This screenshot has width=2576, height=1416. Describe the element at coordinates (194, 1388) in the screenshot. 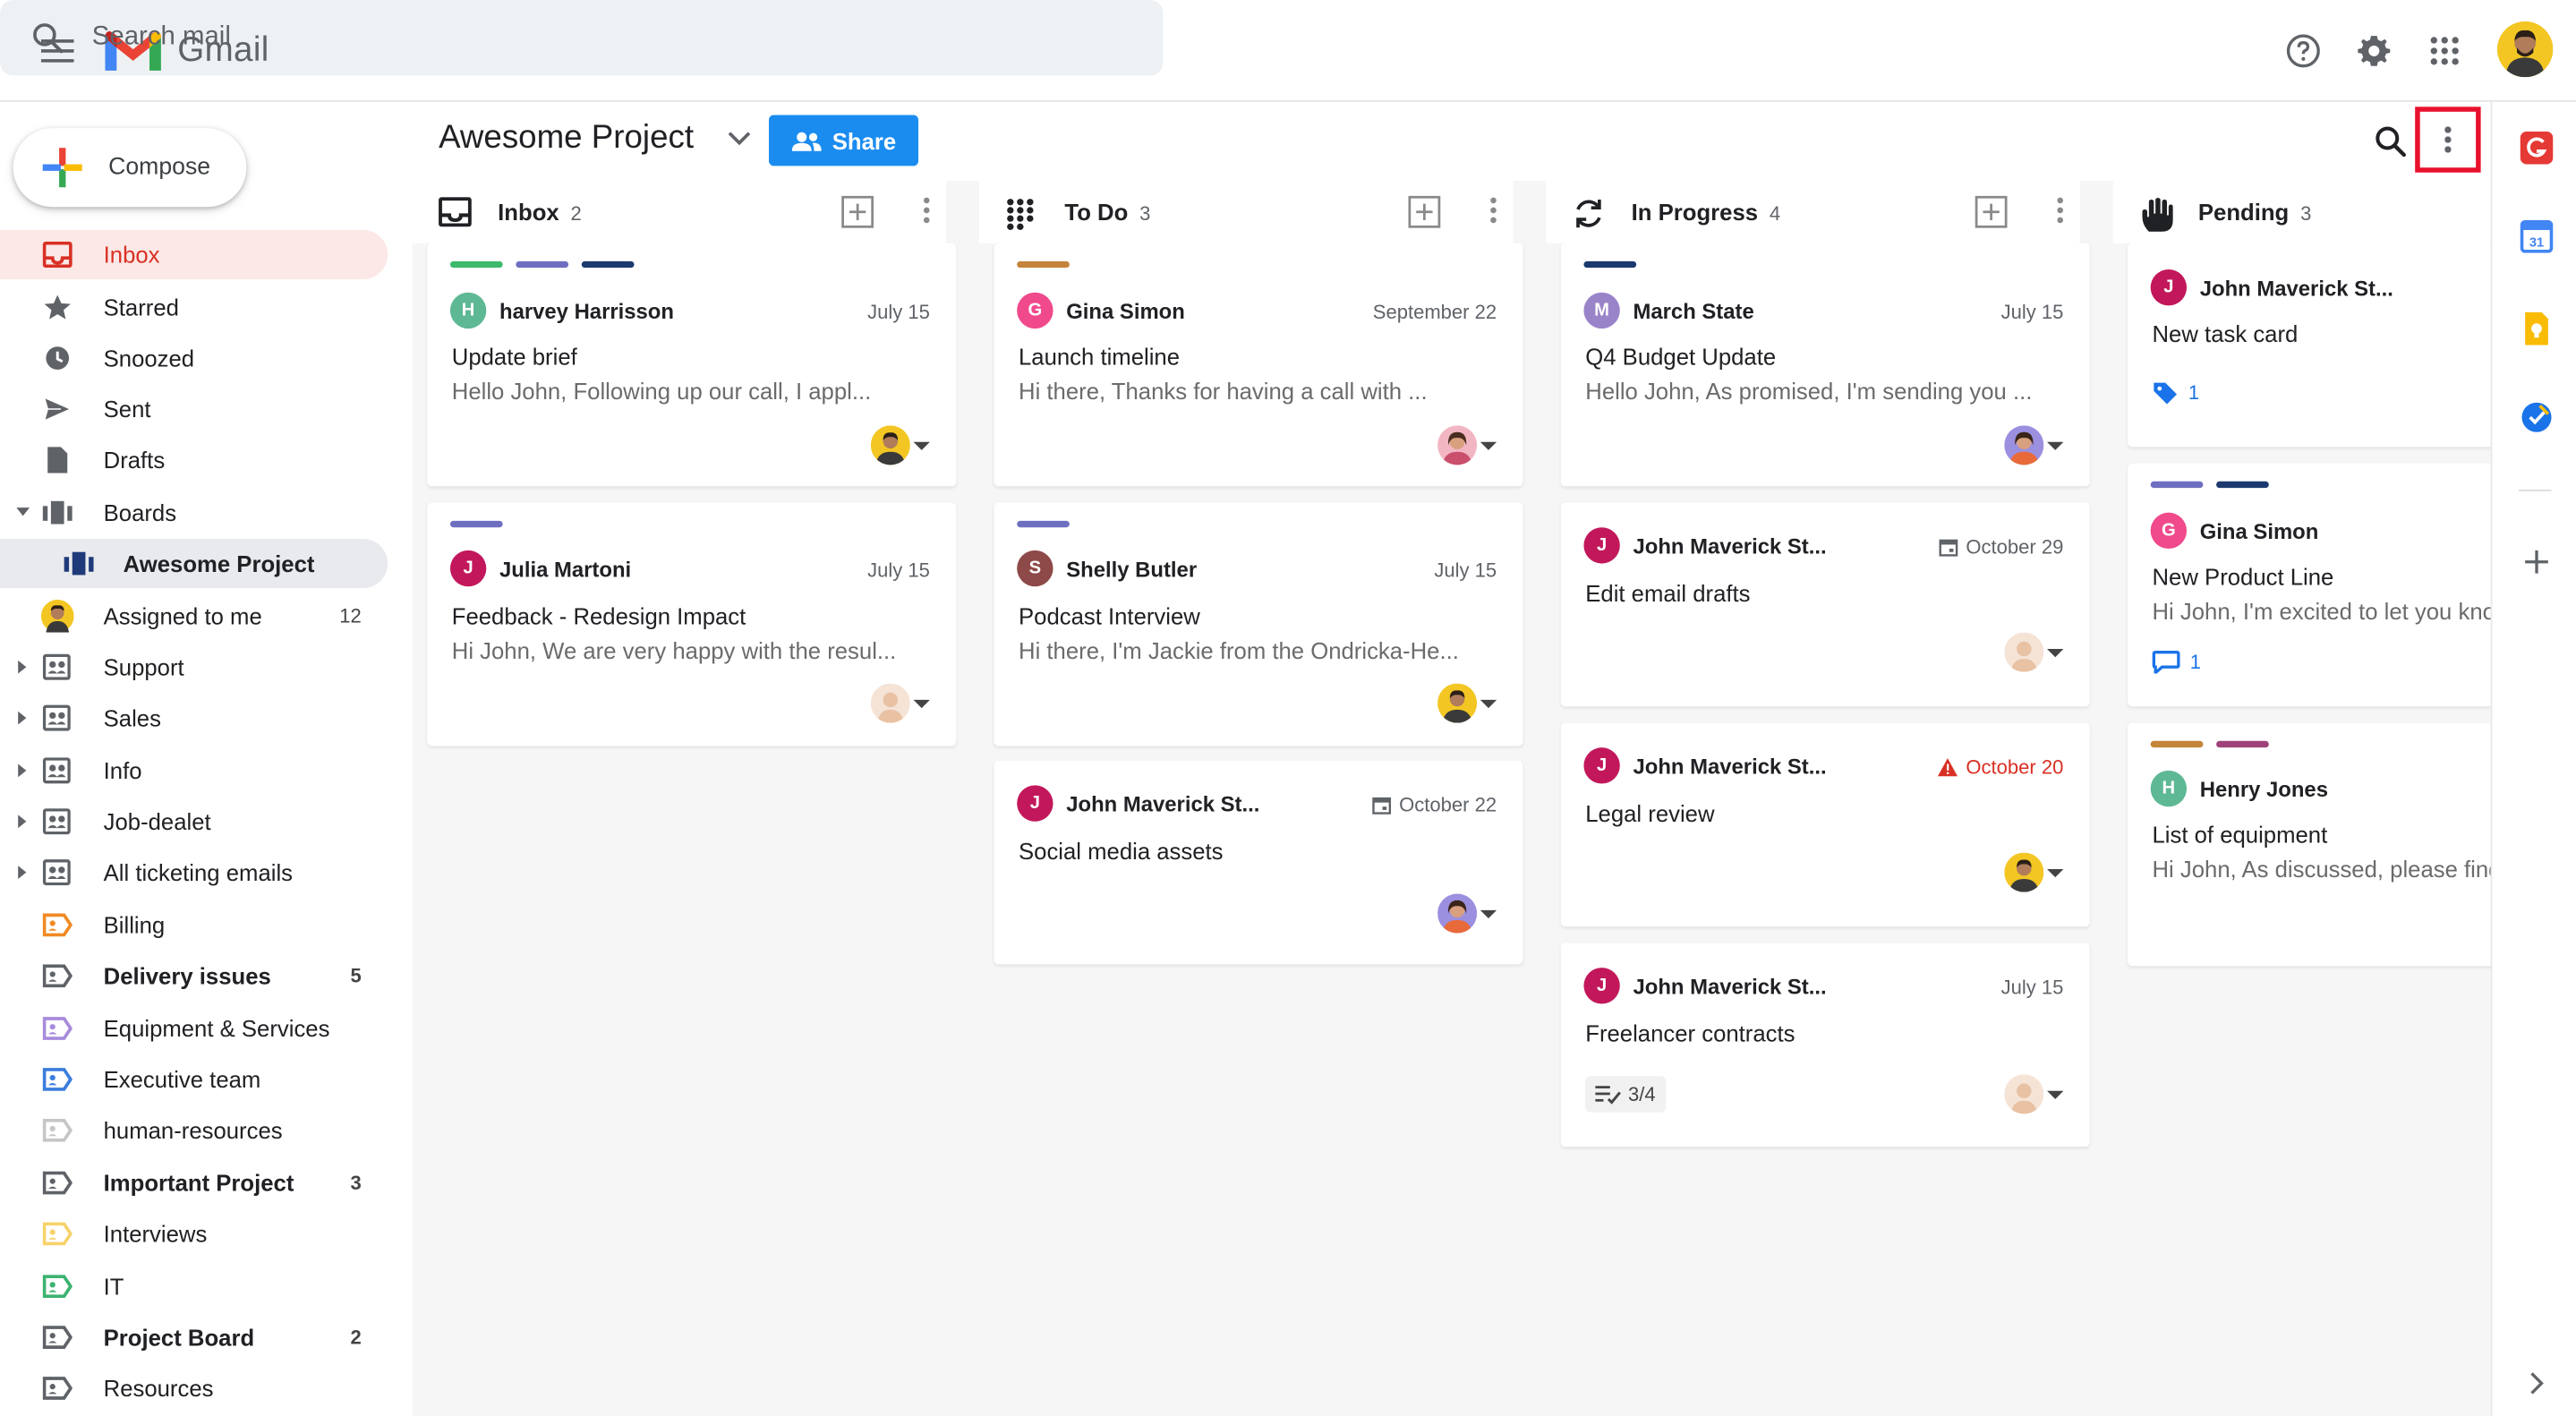

I see `sidebar-item-resources: Resources` at that location.